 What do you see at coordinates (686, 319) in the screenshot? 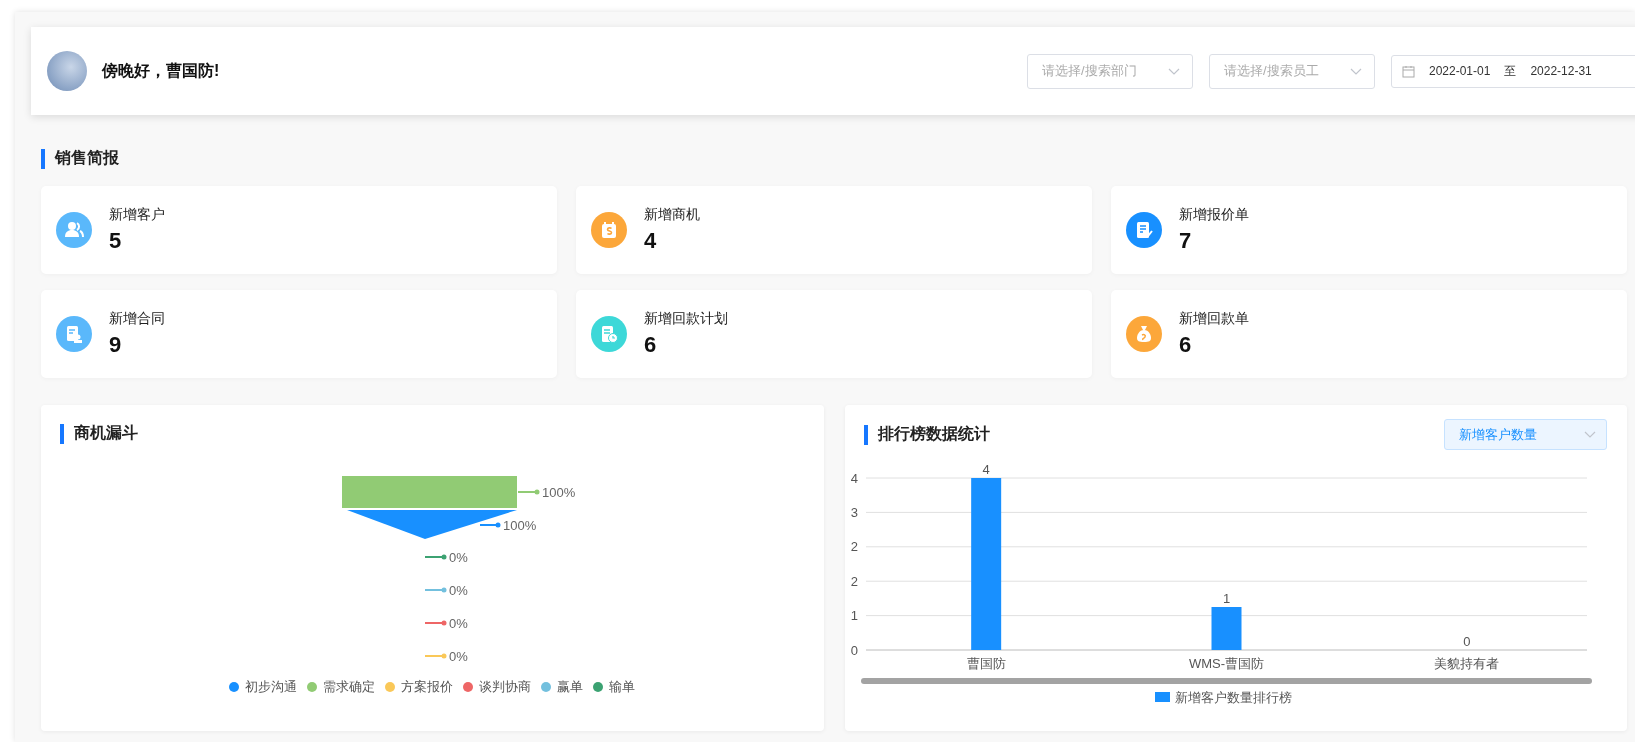
I see `stat-label: 新增回款计划` at bounding box center [686, 319].